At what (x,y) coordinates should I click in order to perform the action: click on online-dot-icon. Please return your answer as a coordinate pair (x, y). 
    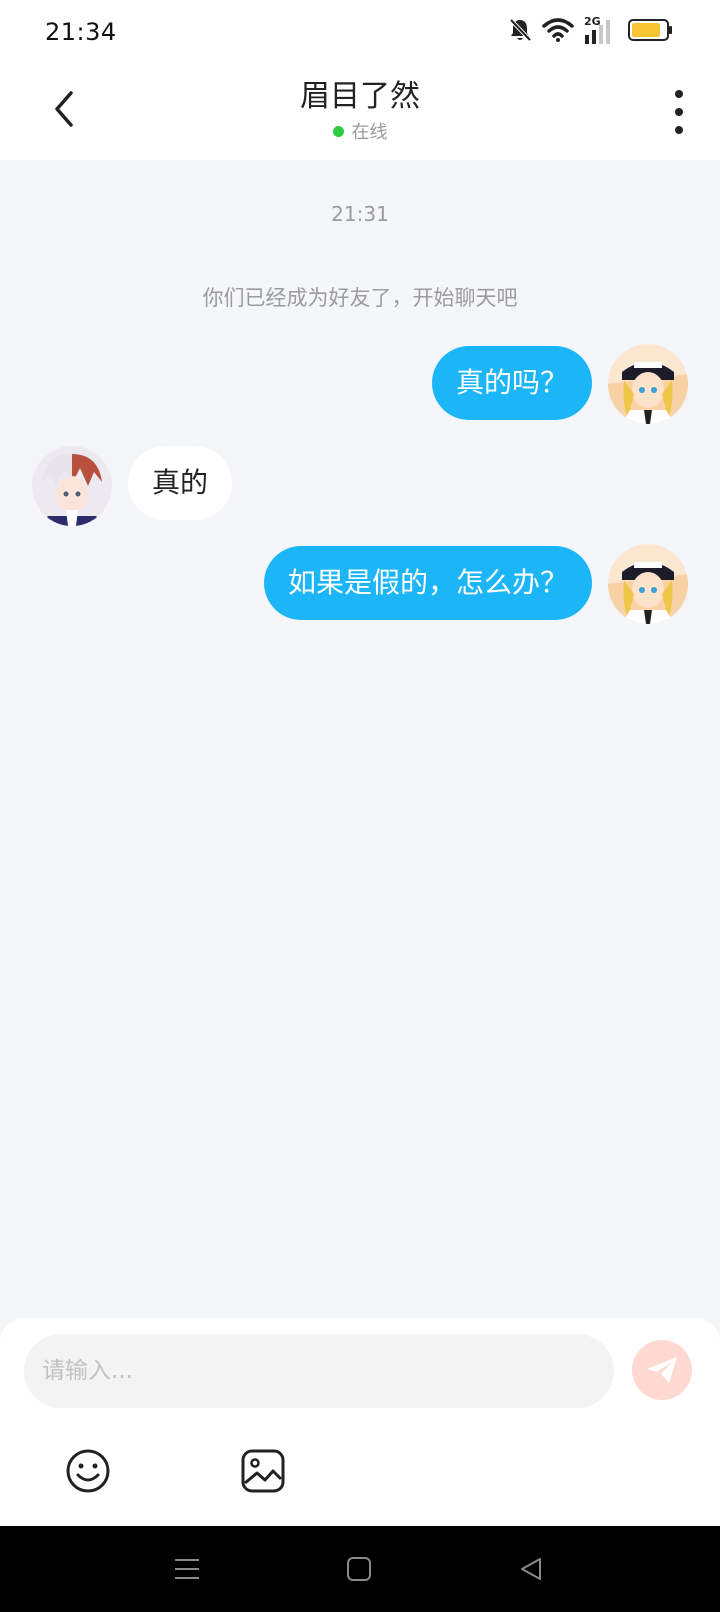
    Looking at the image, I should click on (338, 131).